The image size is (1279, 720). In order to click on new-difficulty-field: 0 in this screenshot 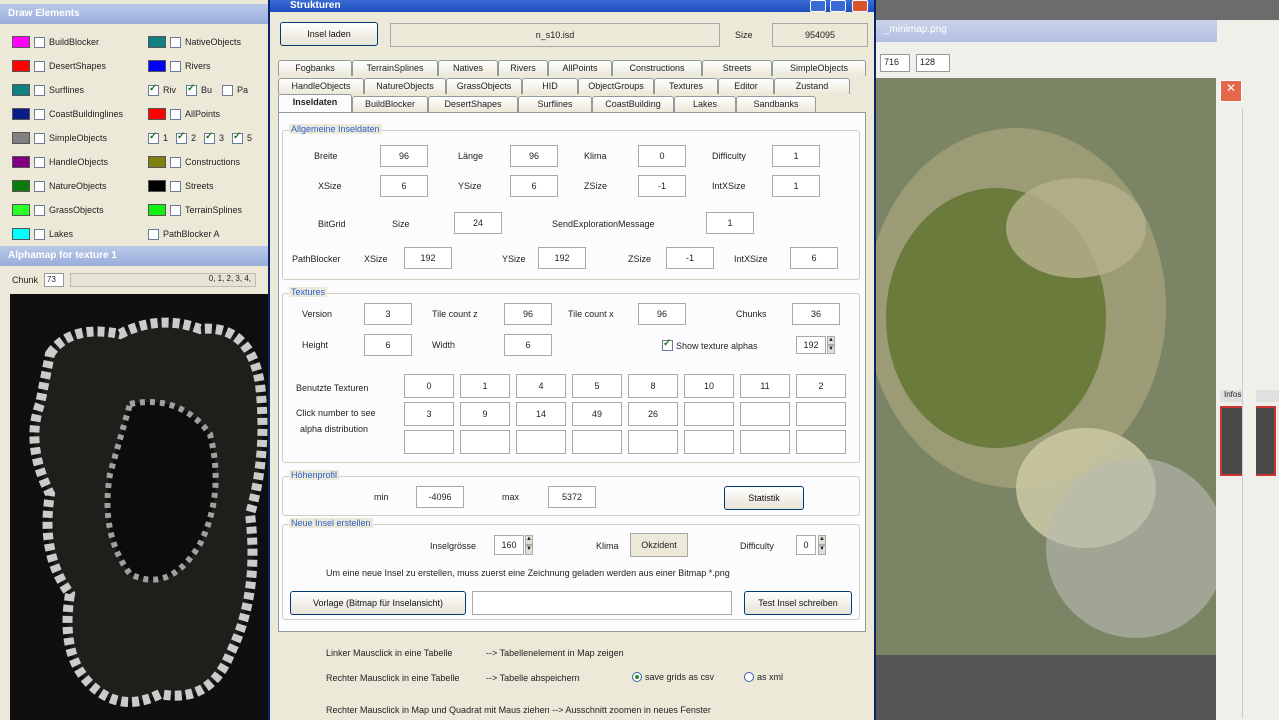, I will do `click(806, 545)`.